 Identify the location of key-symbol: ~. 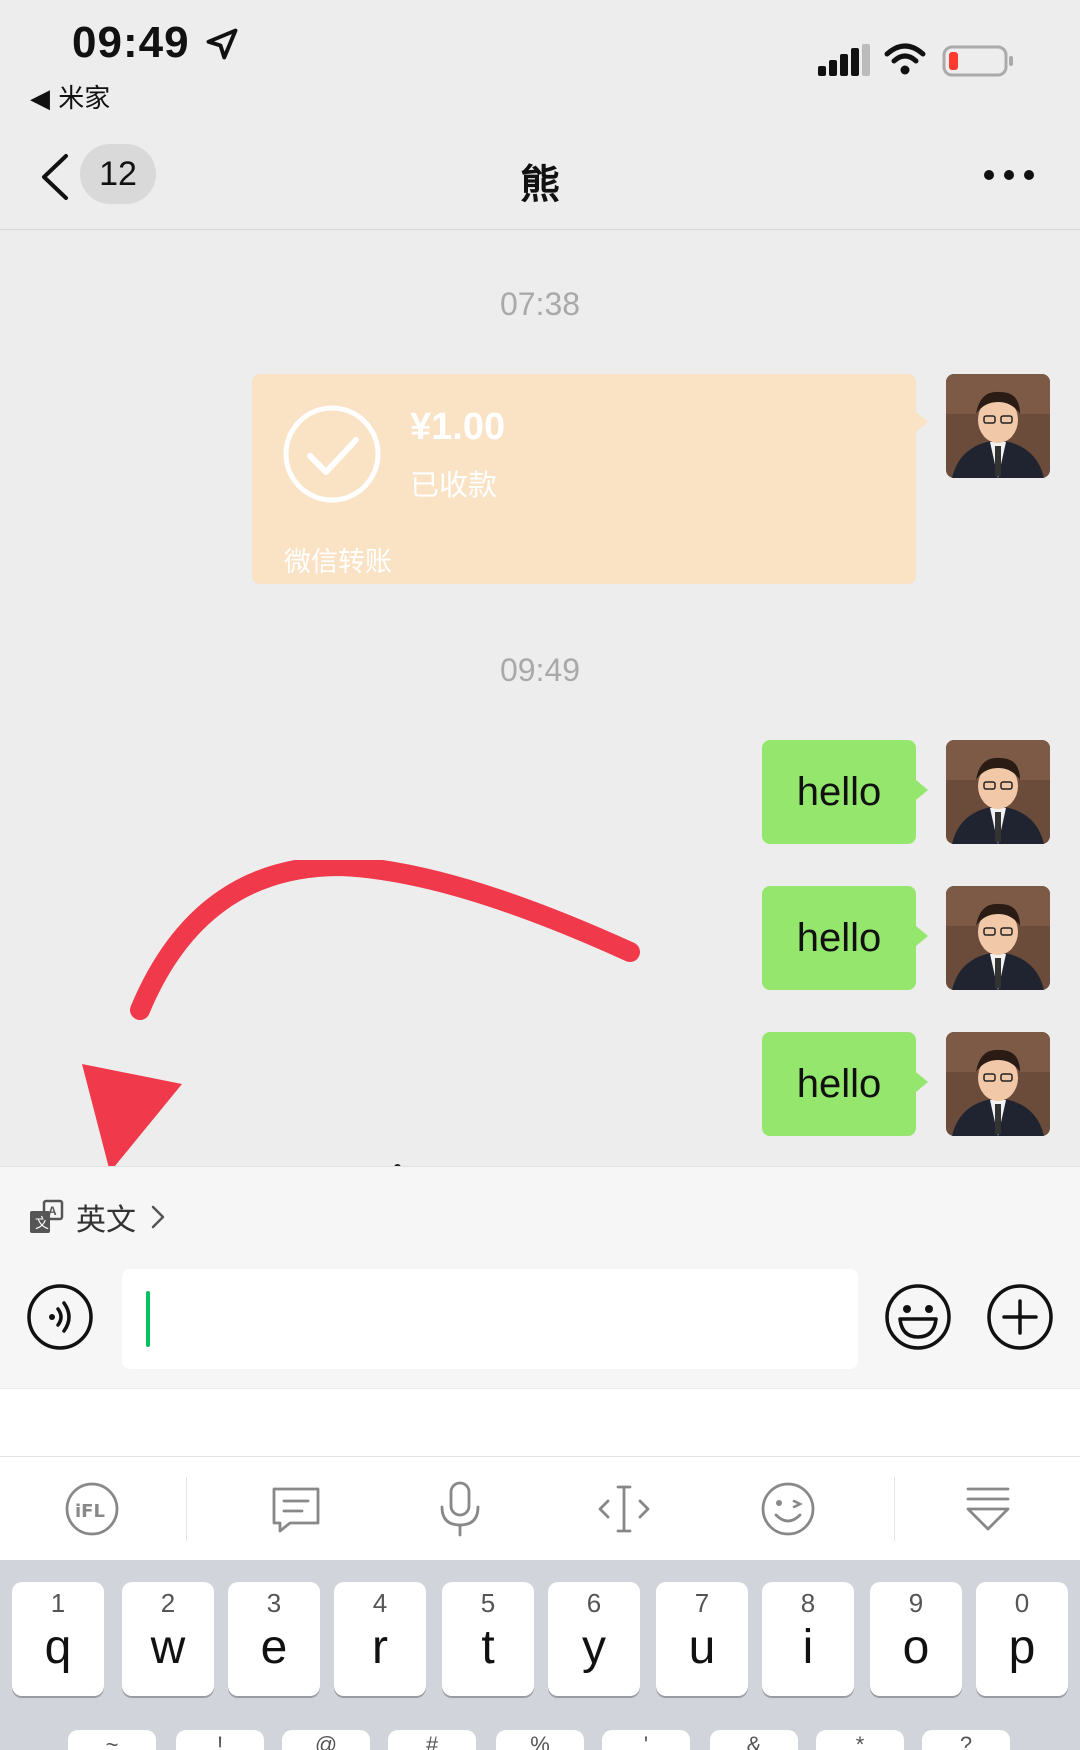
(112, 1741).